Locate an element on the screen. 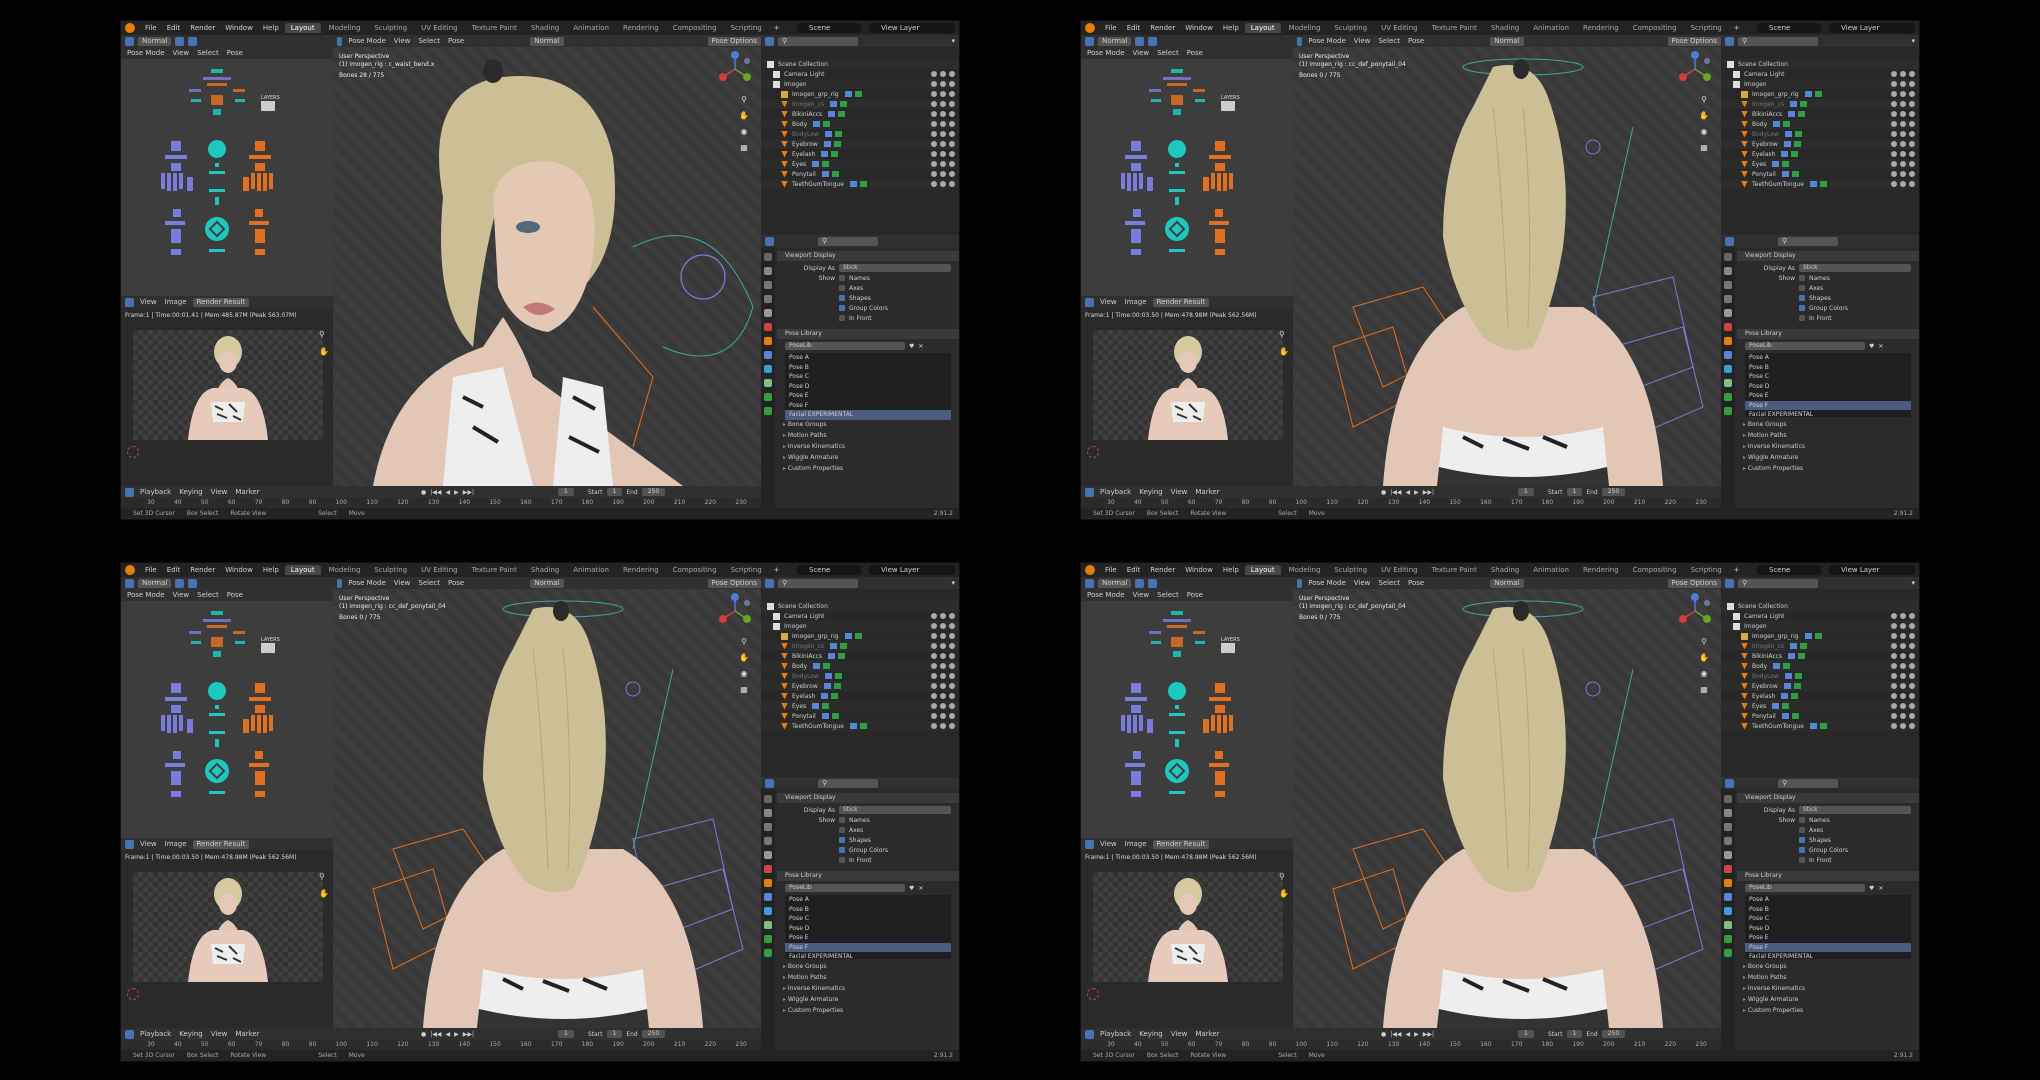 The width and height of the screenshot is (2040, 1080). bone-picker-graphic is located at coordinates (226, 179).